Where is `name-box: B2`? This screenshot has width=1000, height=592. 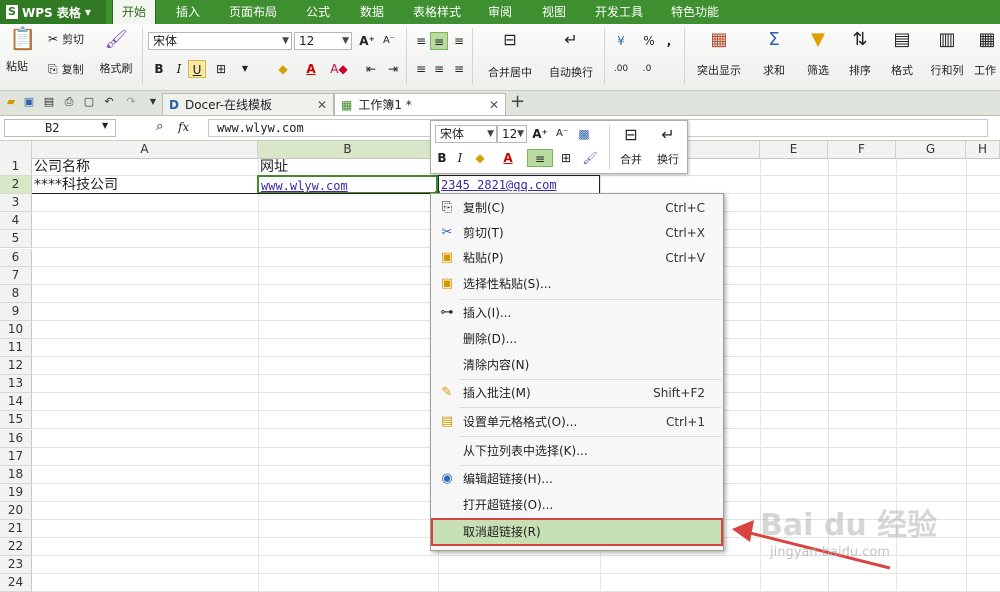 name-box: B2 is located at coordinates (60, 128).